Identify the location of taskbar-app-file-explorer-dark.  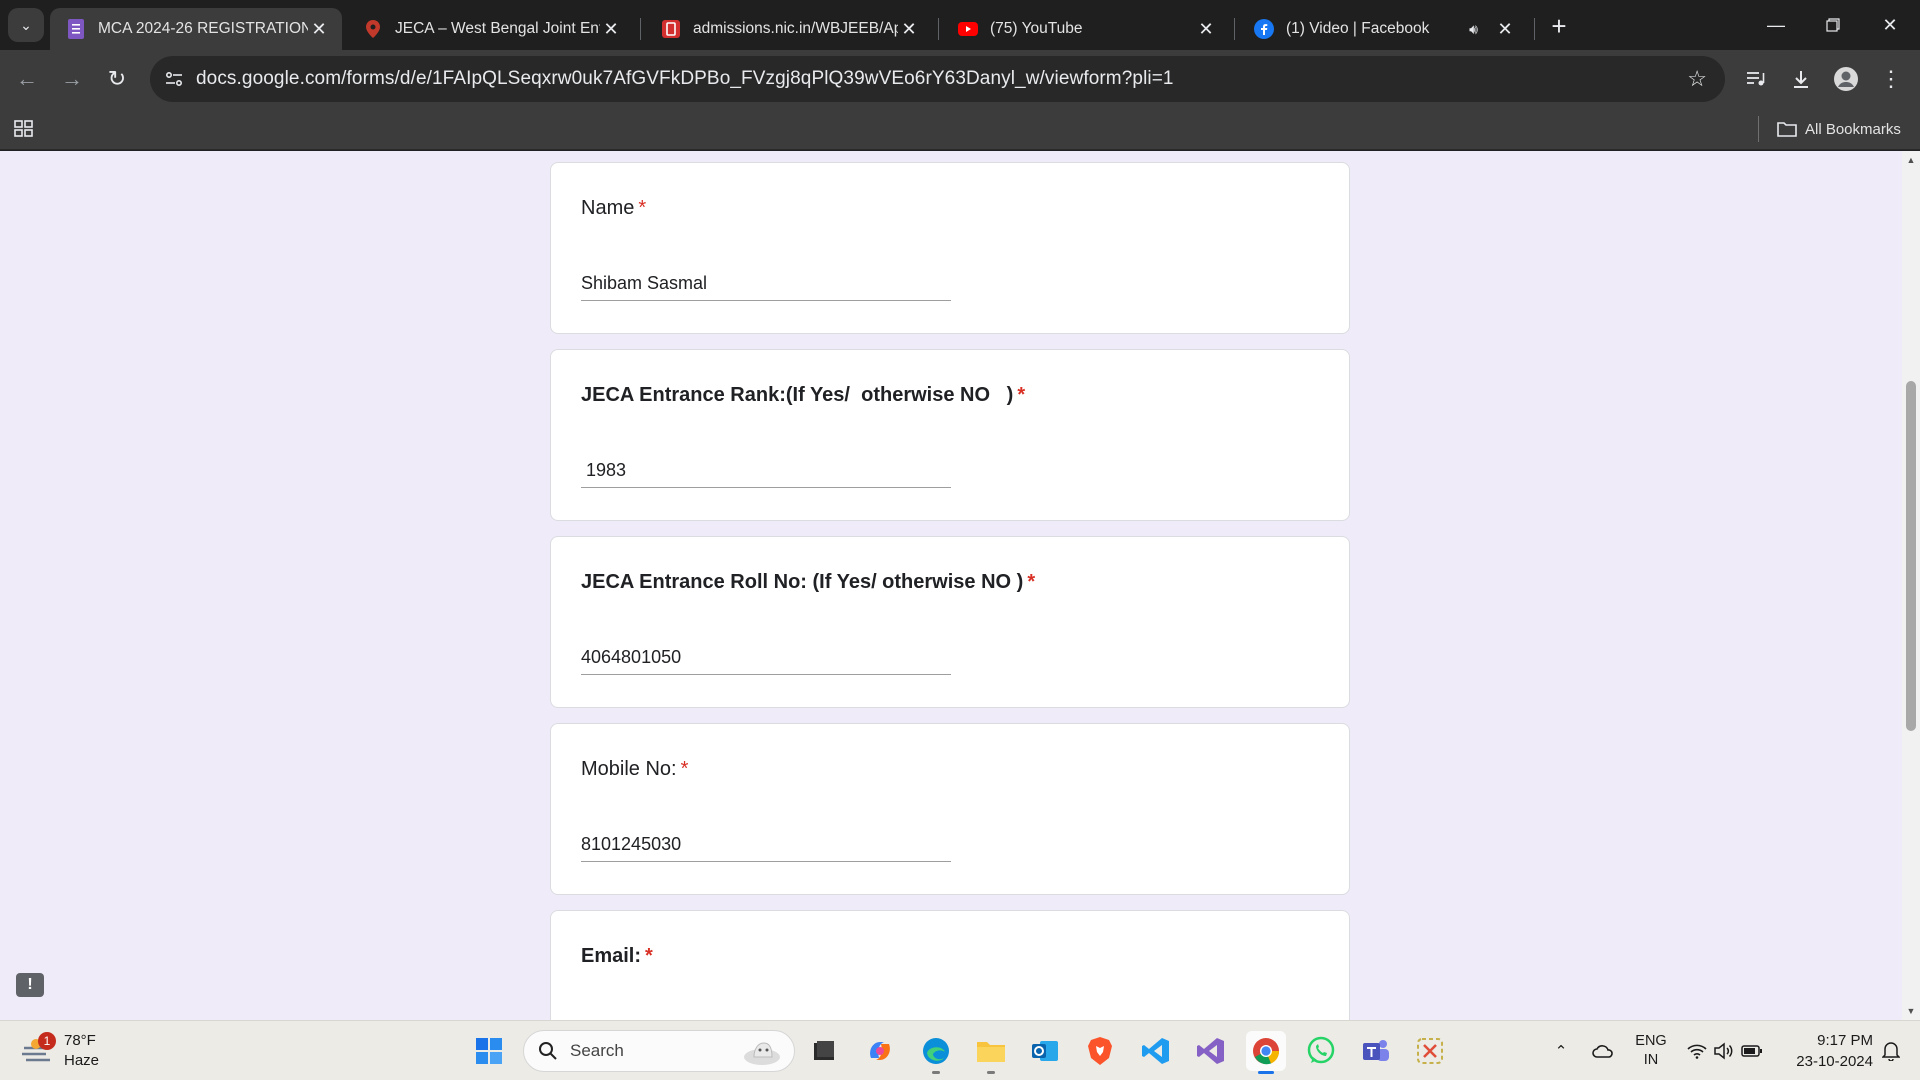
(824, 1051).